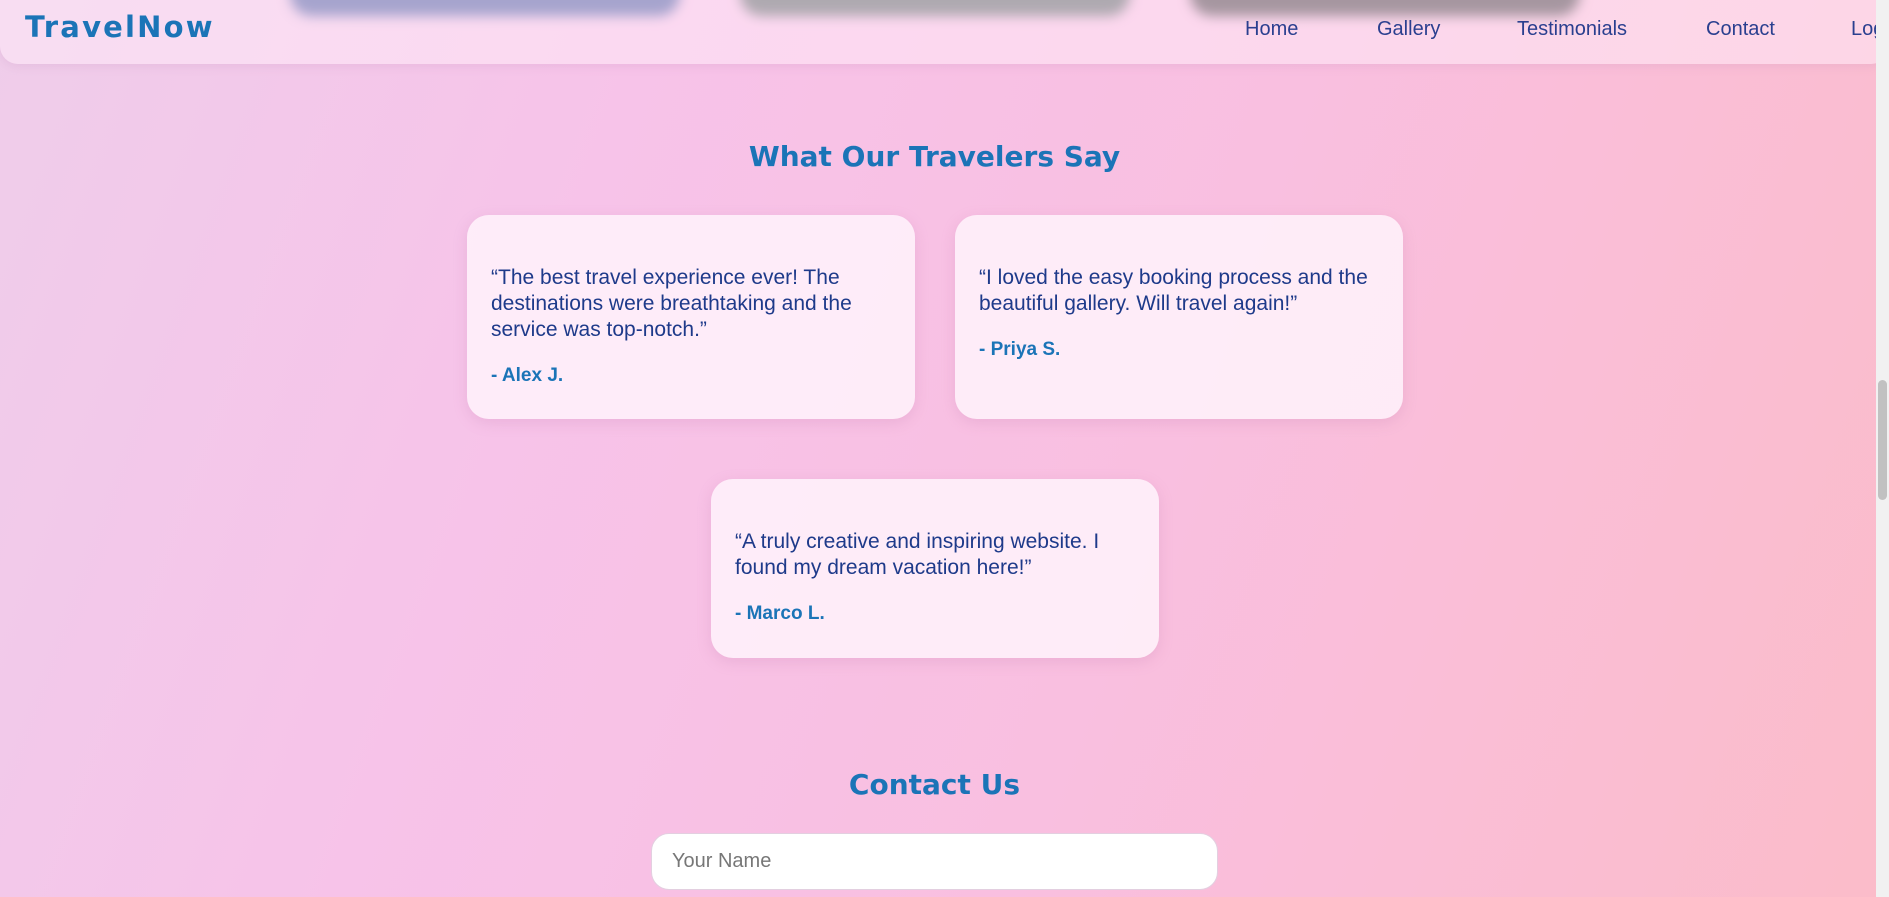  What do you see at coordinates (934, 861) in the screenshot?
I see `name-input` at bounding box center [934, 861].